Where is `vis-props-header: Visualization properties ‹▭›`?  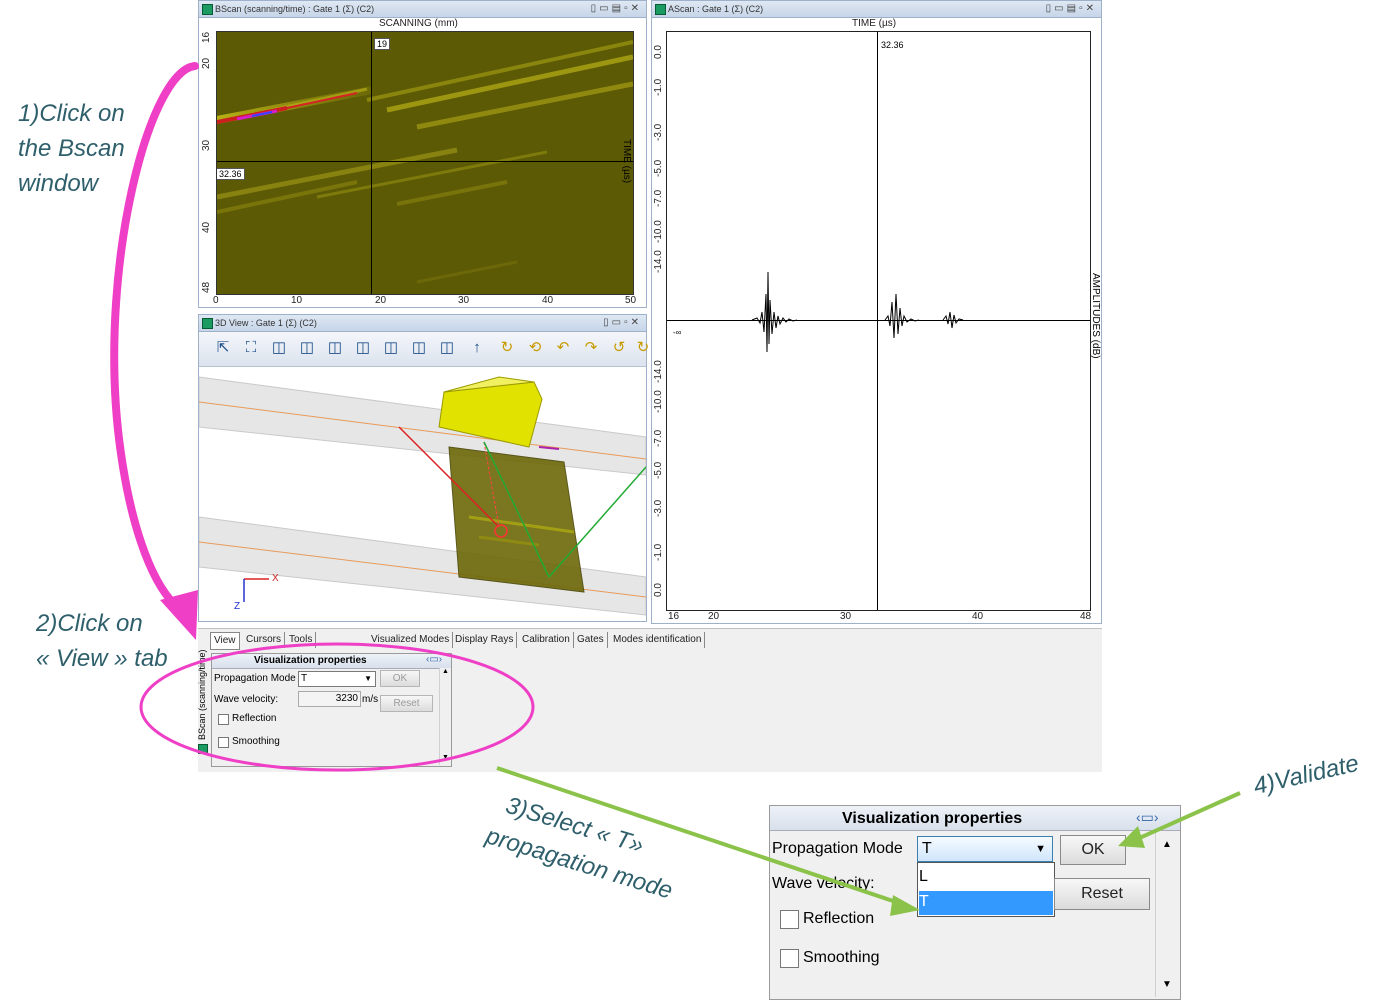
vis-props-header: Visualization properties ‹▭› is located at coordinates (331, 661).